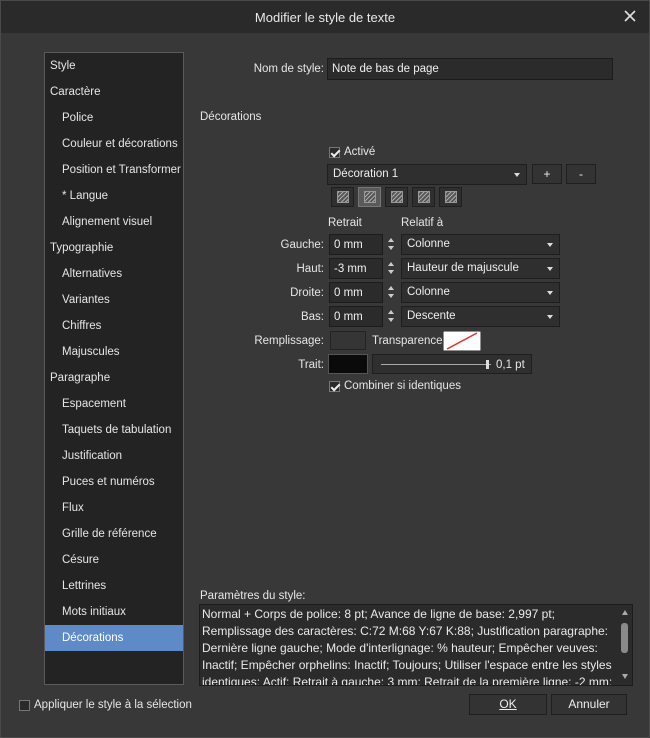 The image size is (650, 738). What do you see at coordinates (288, 69) in the screenshot?
I see `style-name-label: Nom de style:` at bounding box center [288, 69].